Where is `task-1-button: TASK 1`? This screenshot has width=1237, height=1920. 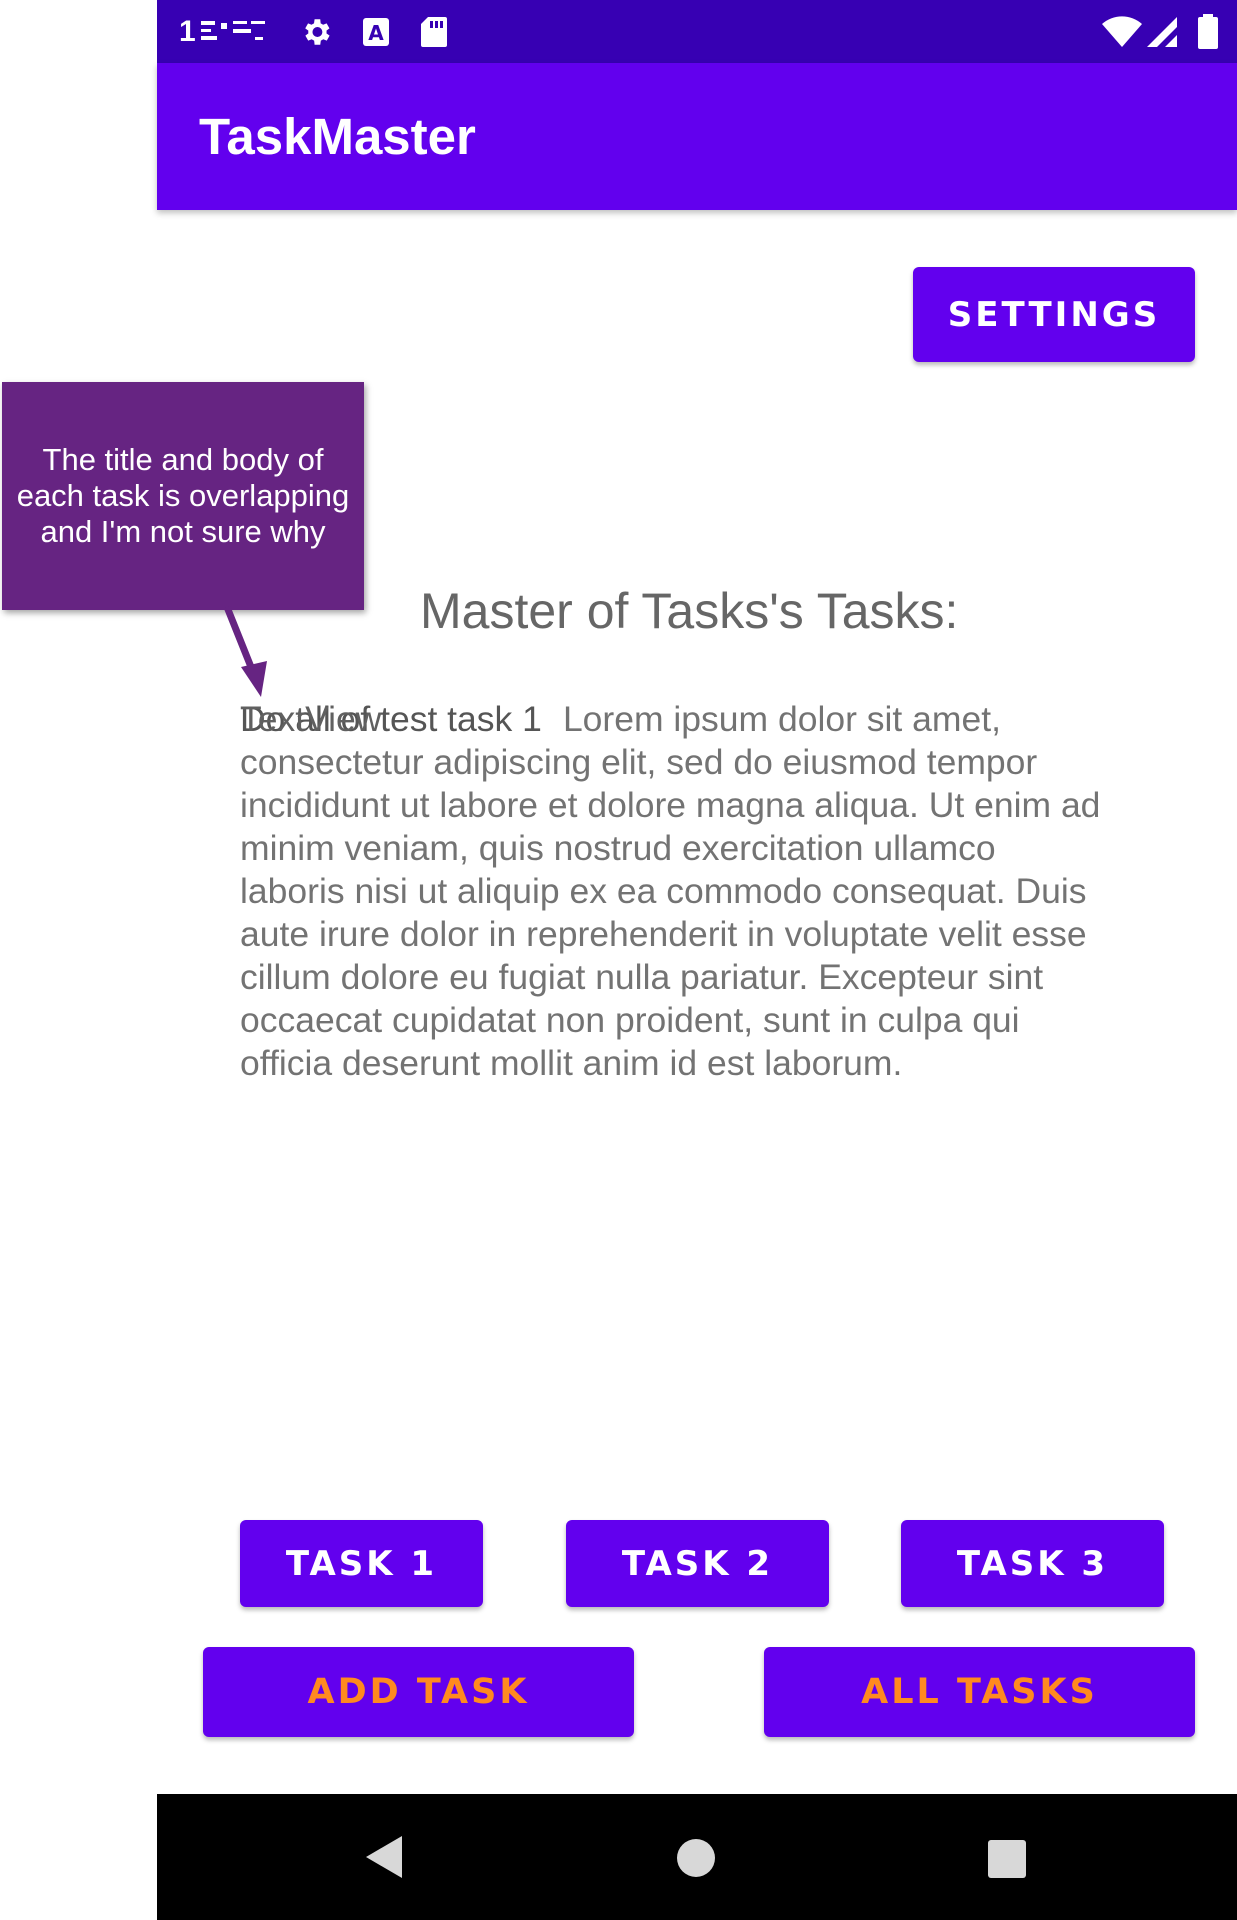
task-1-button: TASK 1 is located at coordinates (361, 1563).